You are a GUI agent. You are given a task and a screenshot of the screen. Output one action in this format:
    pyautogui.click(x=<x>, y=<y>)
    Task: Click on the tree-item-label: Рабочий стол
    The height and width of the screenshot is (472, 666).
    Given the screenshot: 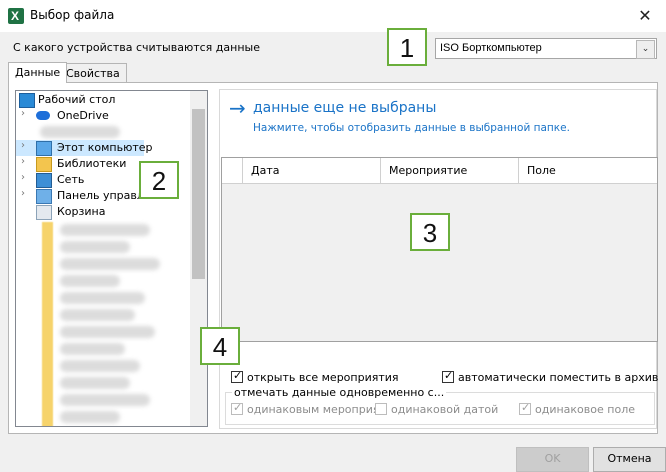 What is the action you would take?
    pyautogui.click(x=77, y=99)
    